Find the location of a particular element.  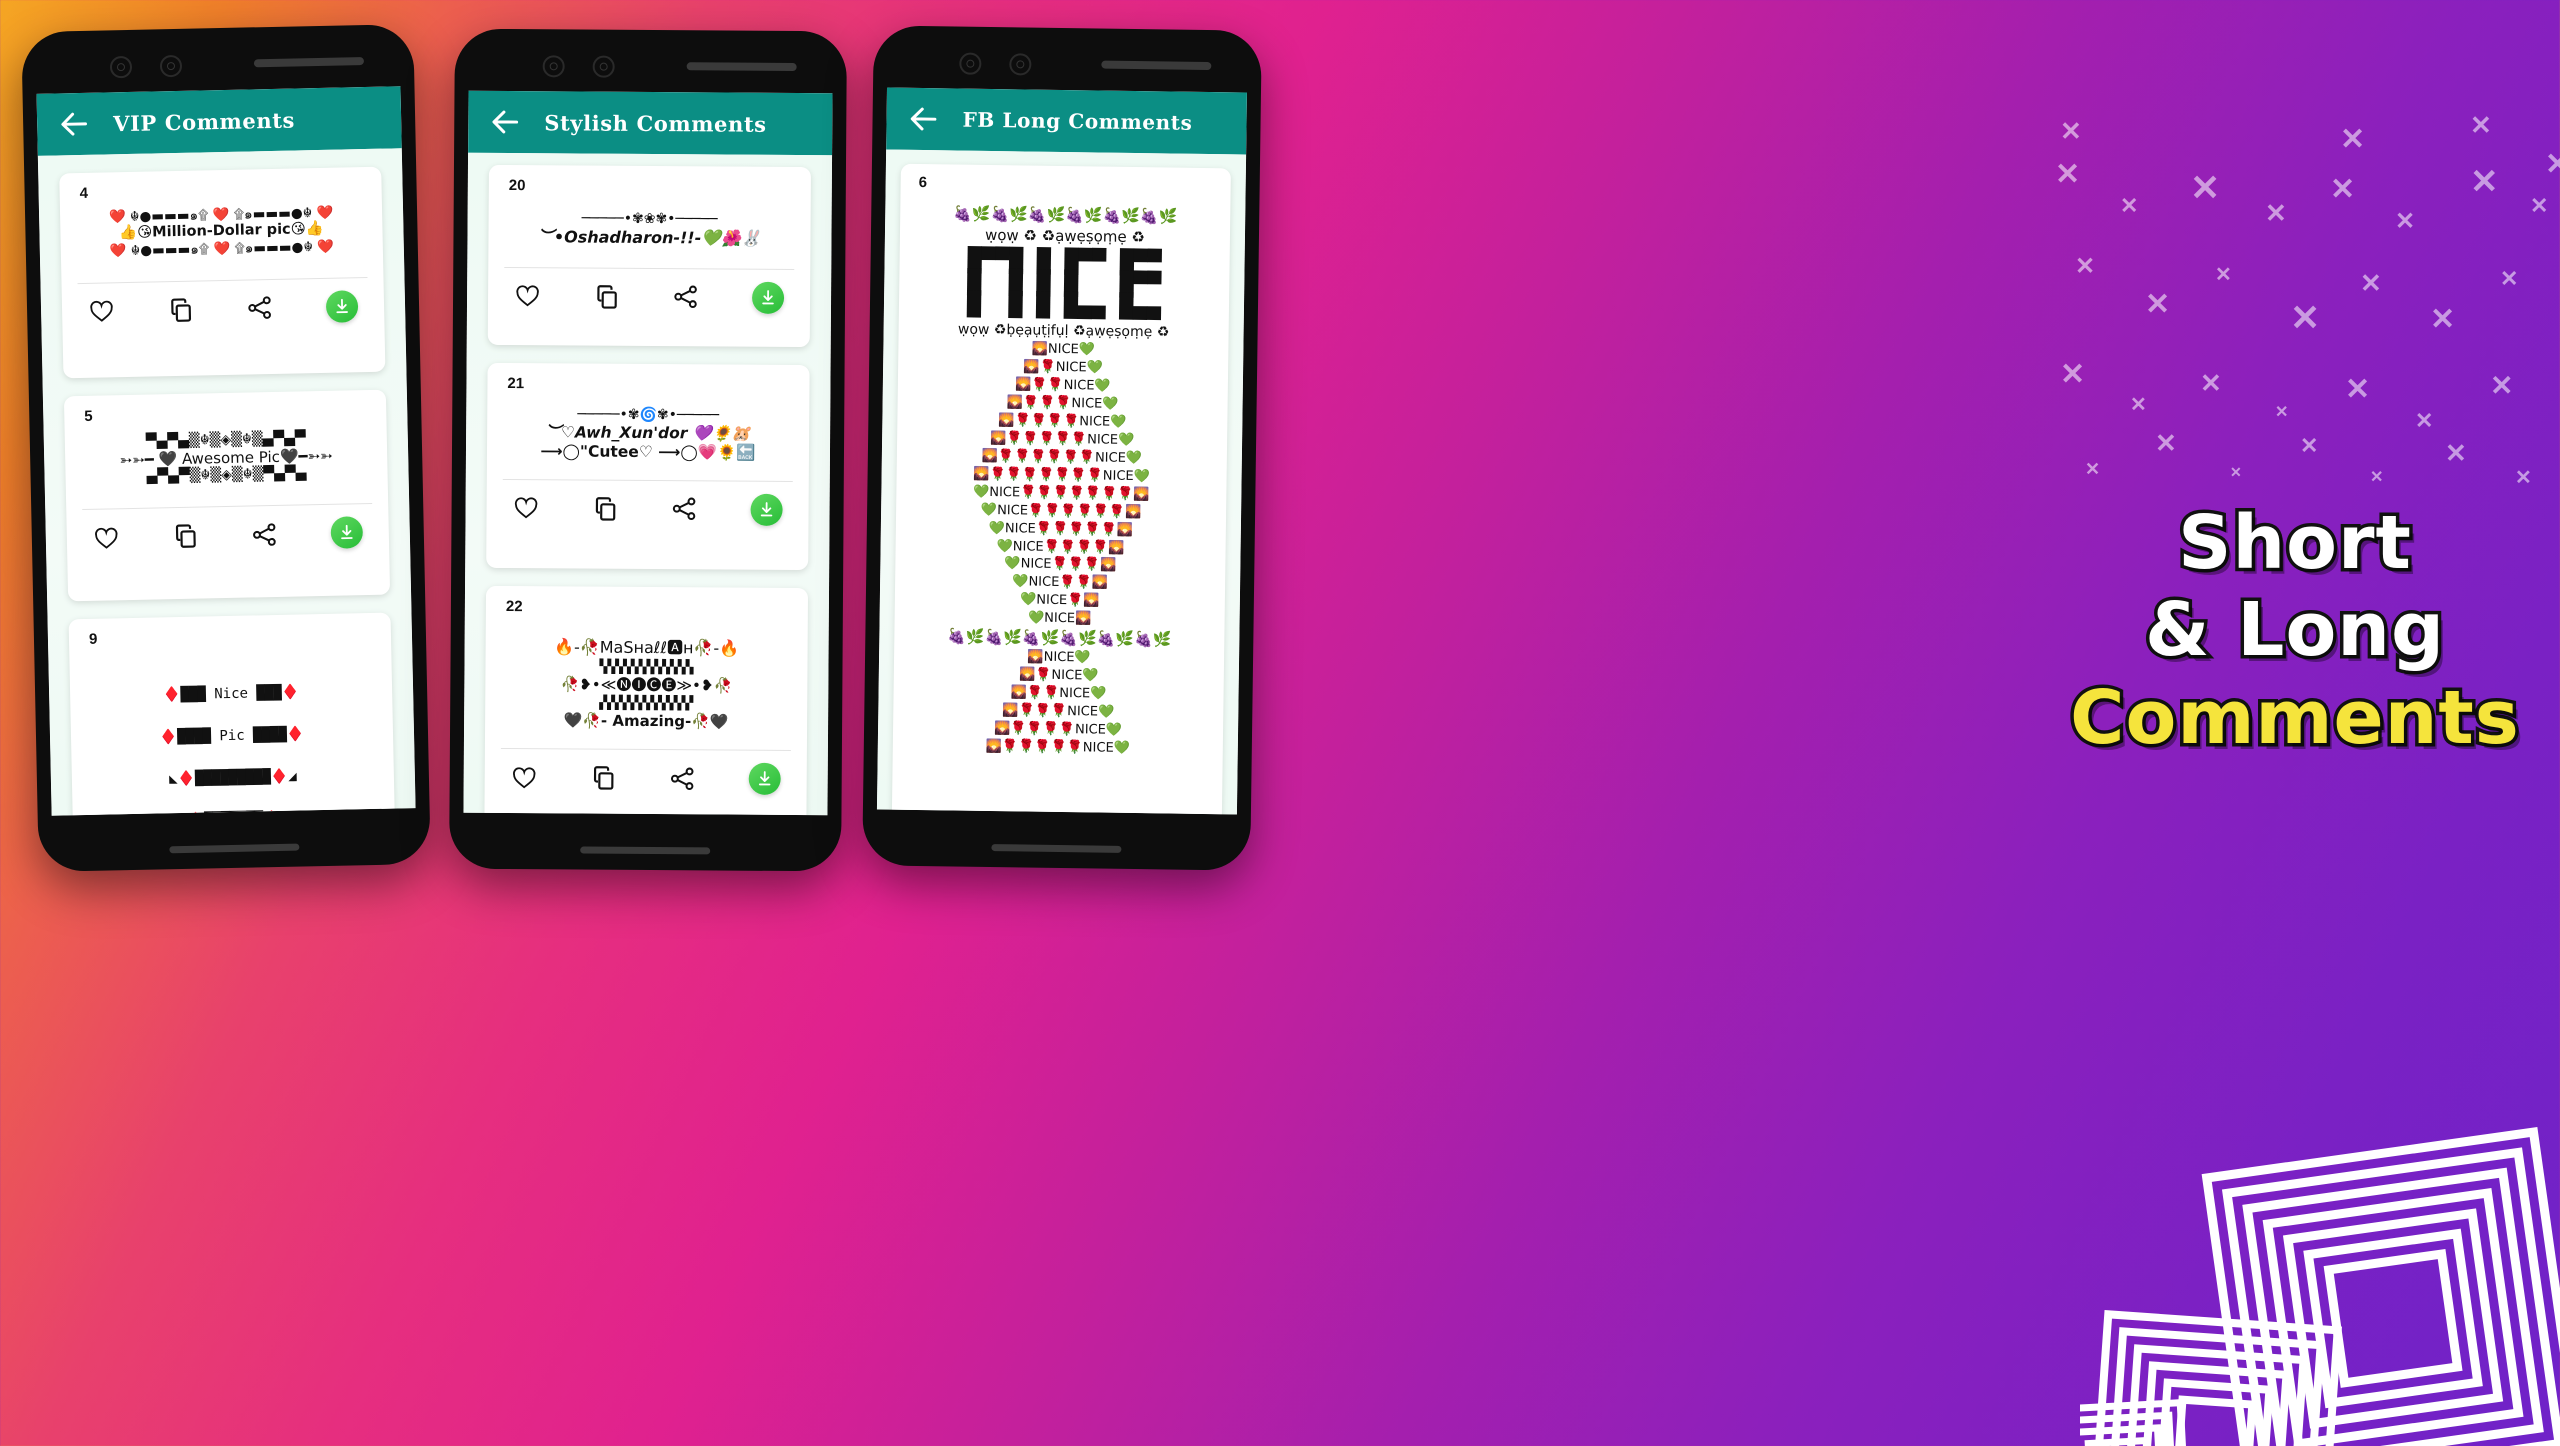

comment-line: ◣♦️█████████♦️◢ is located at coordinates (232, 778).